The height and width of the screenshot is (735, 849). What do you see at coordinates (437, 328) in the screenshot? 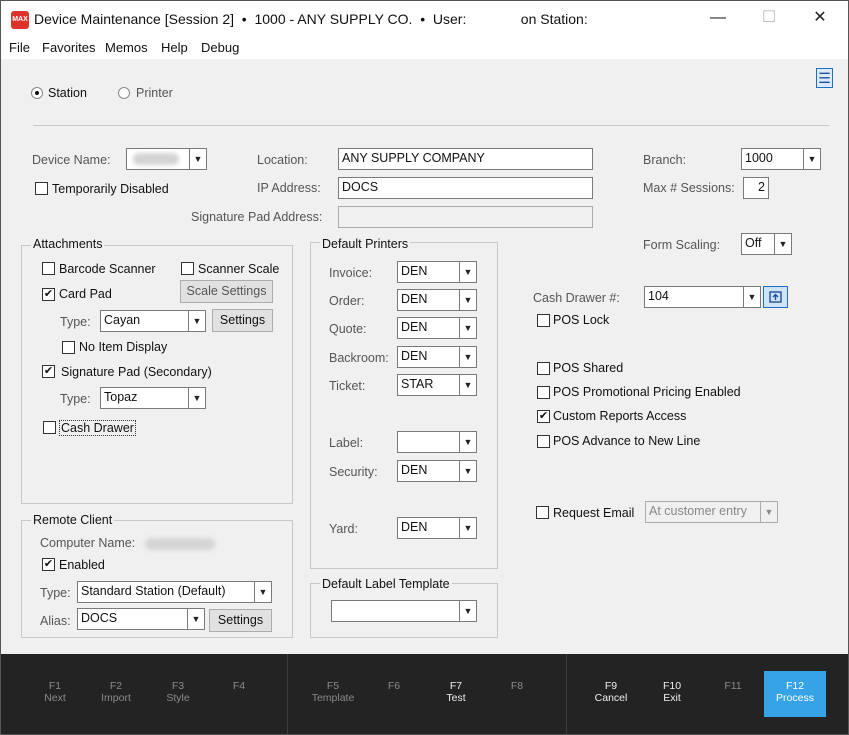
I see `quote-printer-dropdown: DEN ▼` at bounding box center [437, 328].